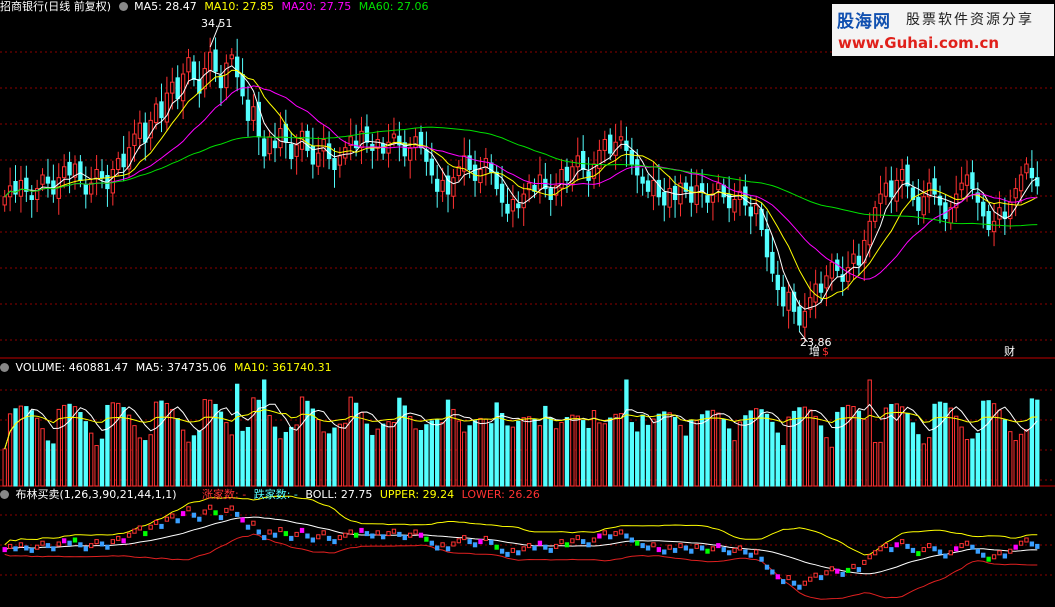  Describe the element at coordinates (825, 351) in the screenshot. I see `marker-dividend: $` at that location.